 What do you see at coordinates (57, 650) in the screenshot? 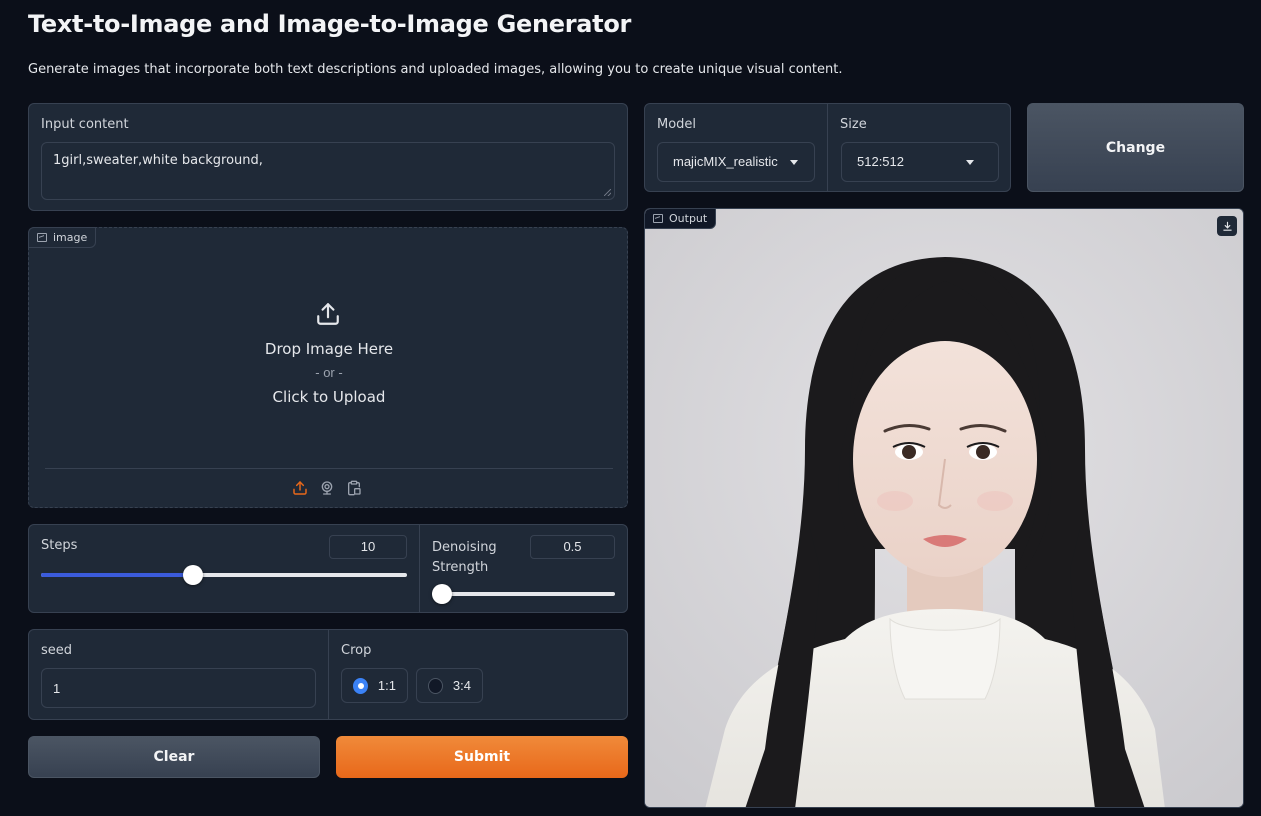
I see `seed-label: seed` at bounding box center [57, 650].